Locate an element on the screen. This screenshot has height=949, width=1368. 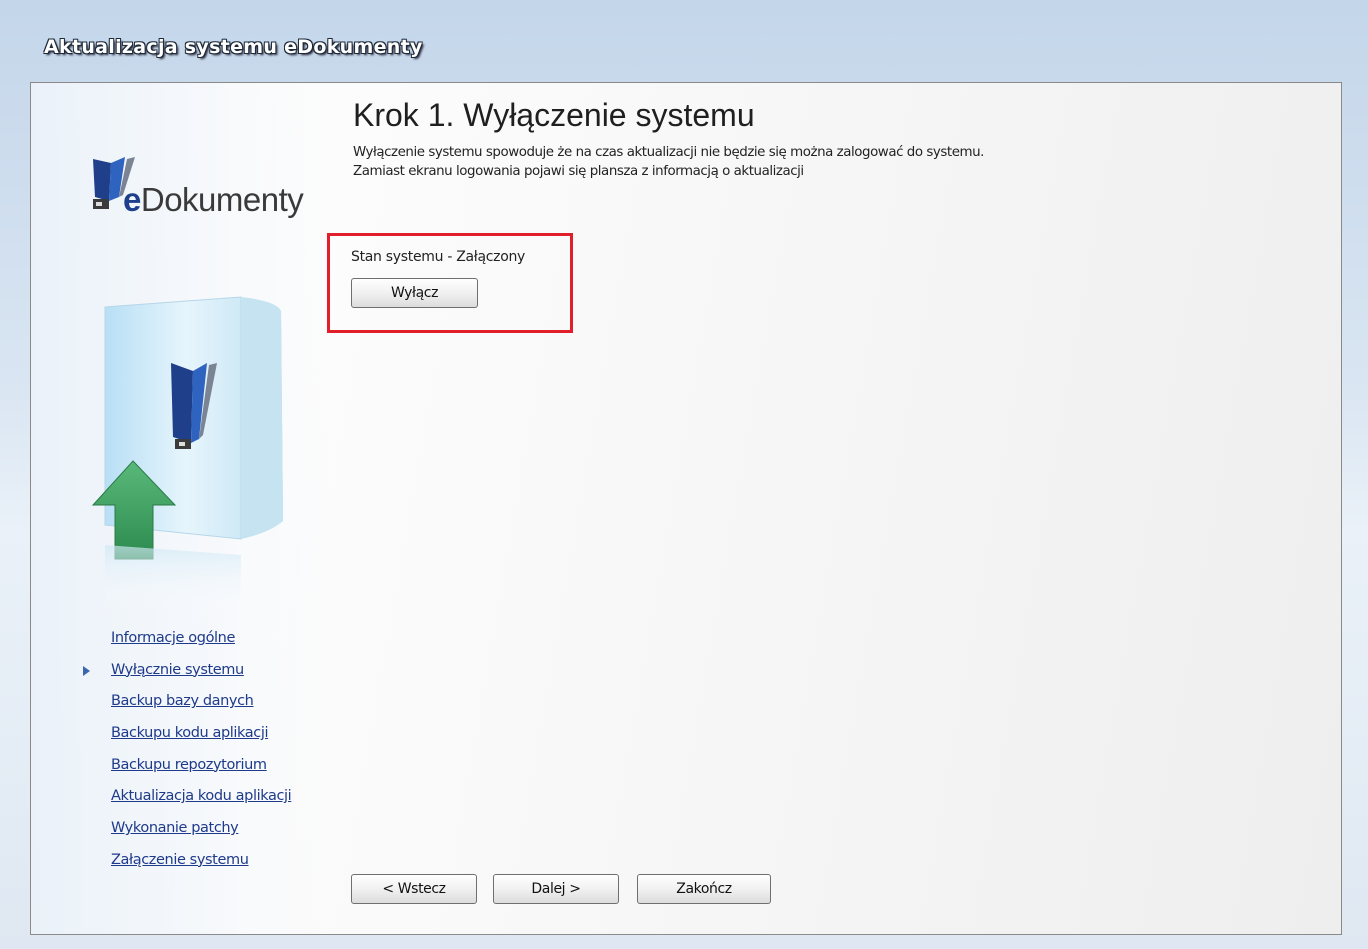
nav-item-backupu-repozytorium: Backupu repozytorium is located at coordinates (189, 766).